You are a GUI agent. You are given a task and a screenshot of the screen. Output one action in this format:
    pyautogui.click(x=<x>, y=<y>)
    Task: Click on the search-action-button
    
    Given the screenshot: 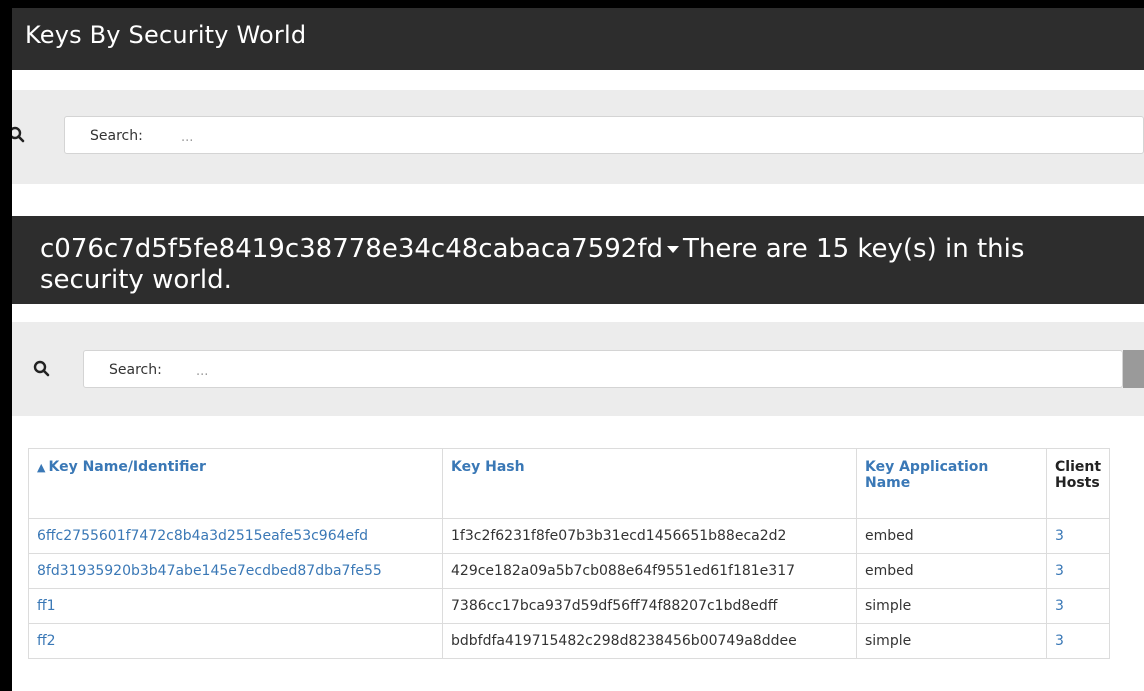 What is the action you would take?
    pyautogui.click(x=1133, y=369)
    